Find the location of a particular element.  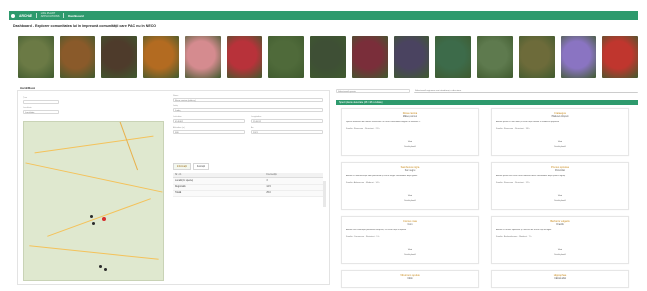

species-card-subtitle: Călin is located at coordinates (410, 279).